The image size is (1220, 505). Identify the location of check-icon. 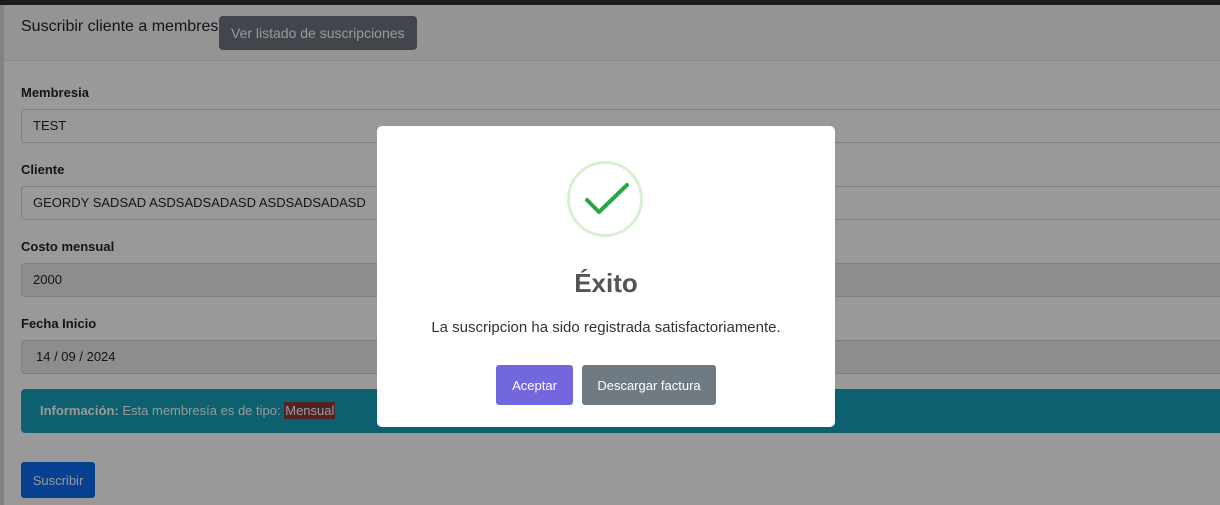
(607, 198).